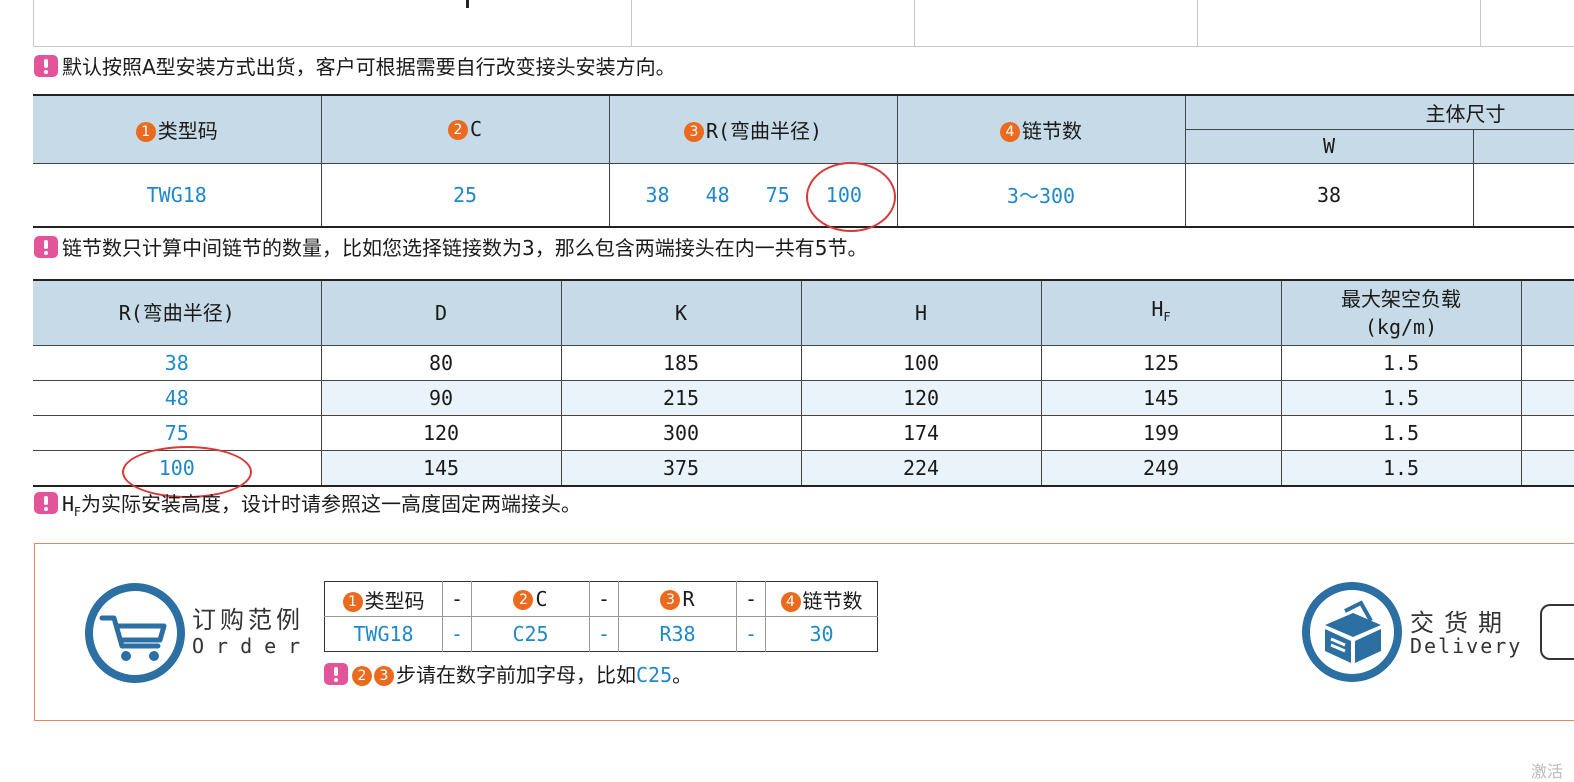 Image resolution: width=1574 pixels, height=782 pixels. I want to click on dim-h: 174, so click(921, 433).